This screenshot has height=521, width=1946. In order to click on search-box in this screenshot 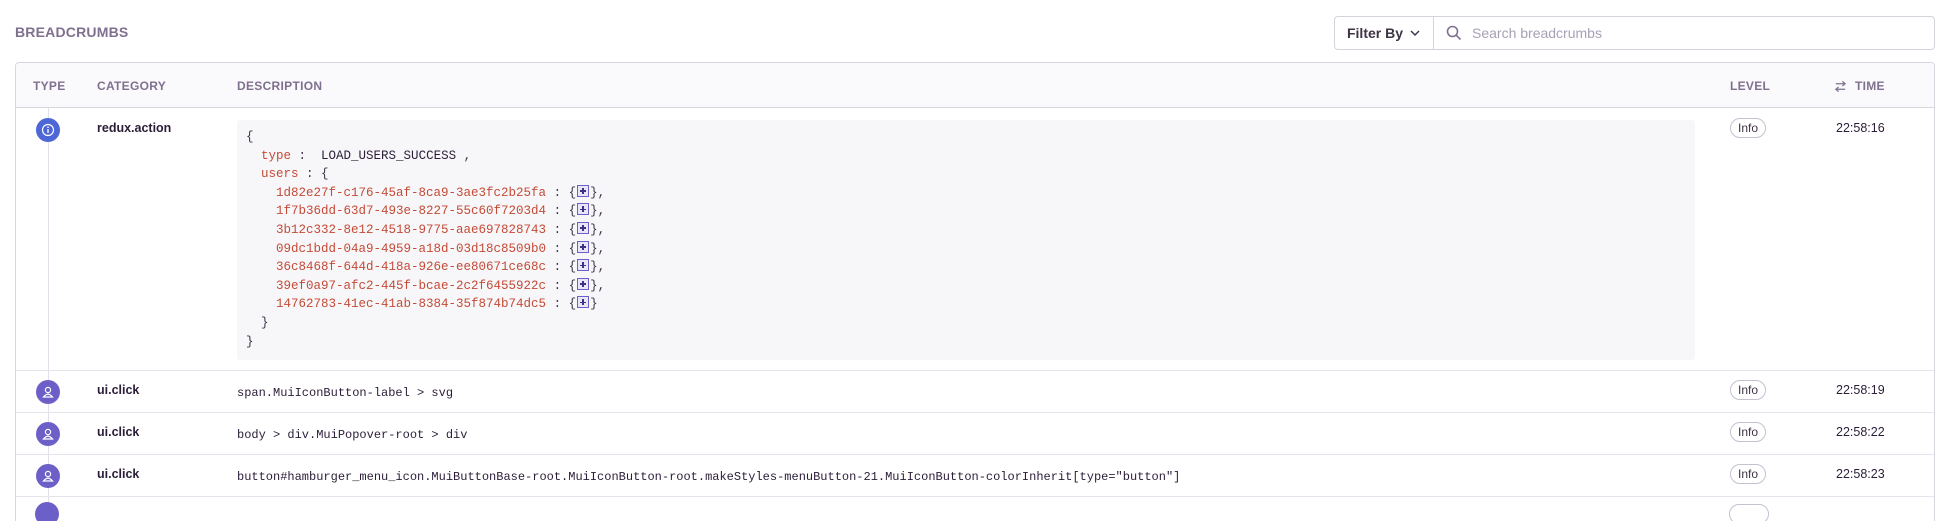, I will do `click(1684, 33)`.